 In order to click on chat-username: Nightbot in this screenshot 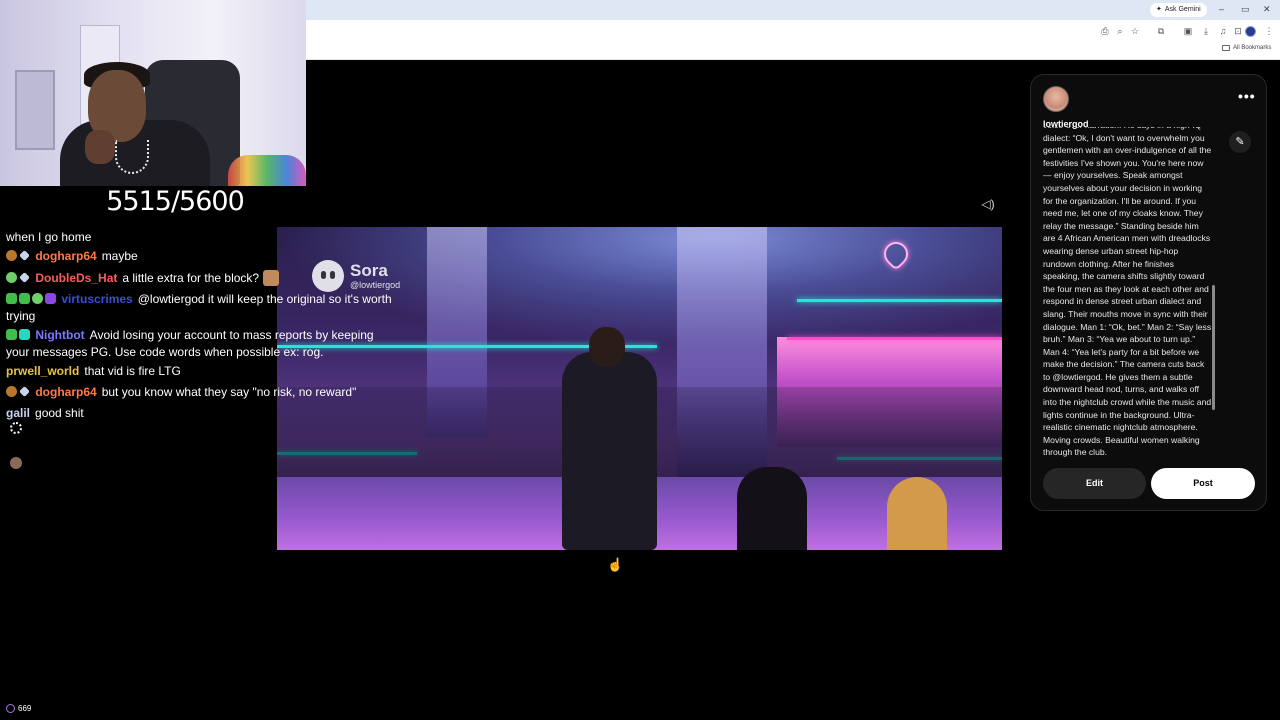, I will do `click(59, 335)`.